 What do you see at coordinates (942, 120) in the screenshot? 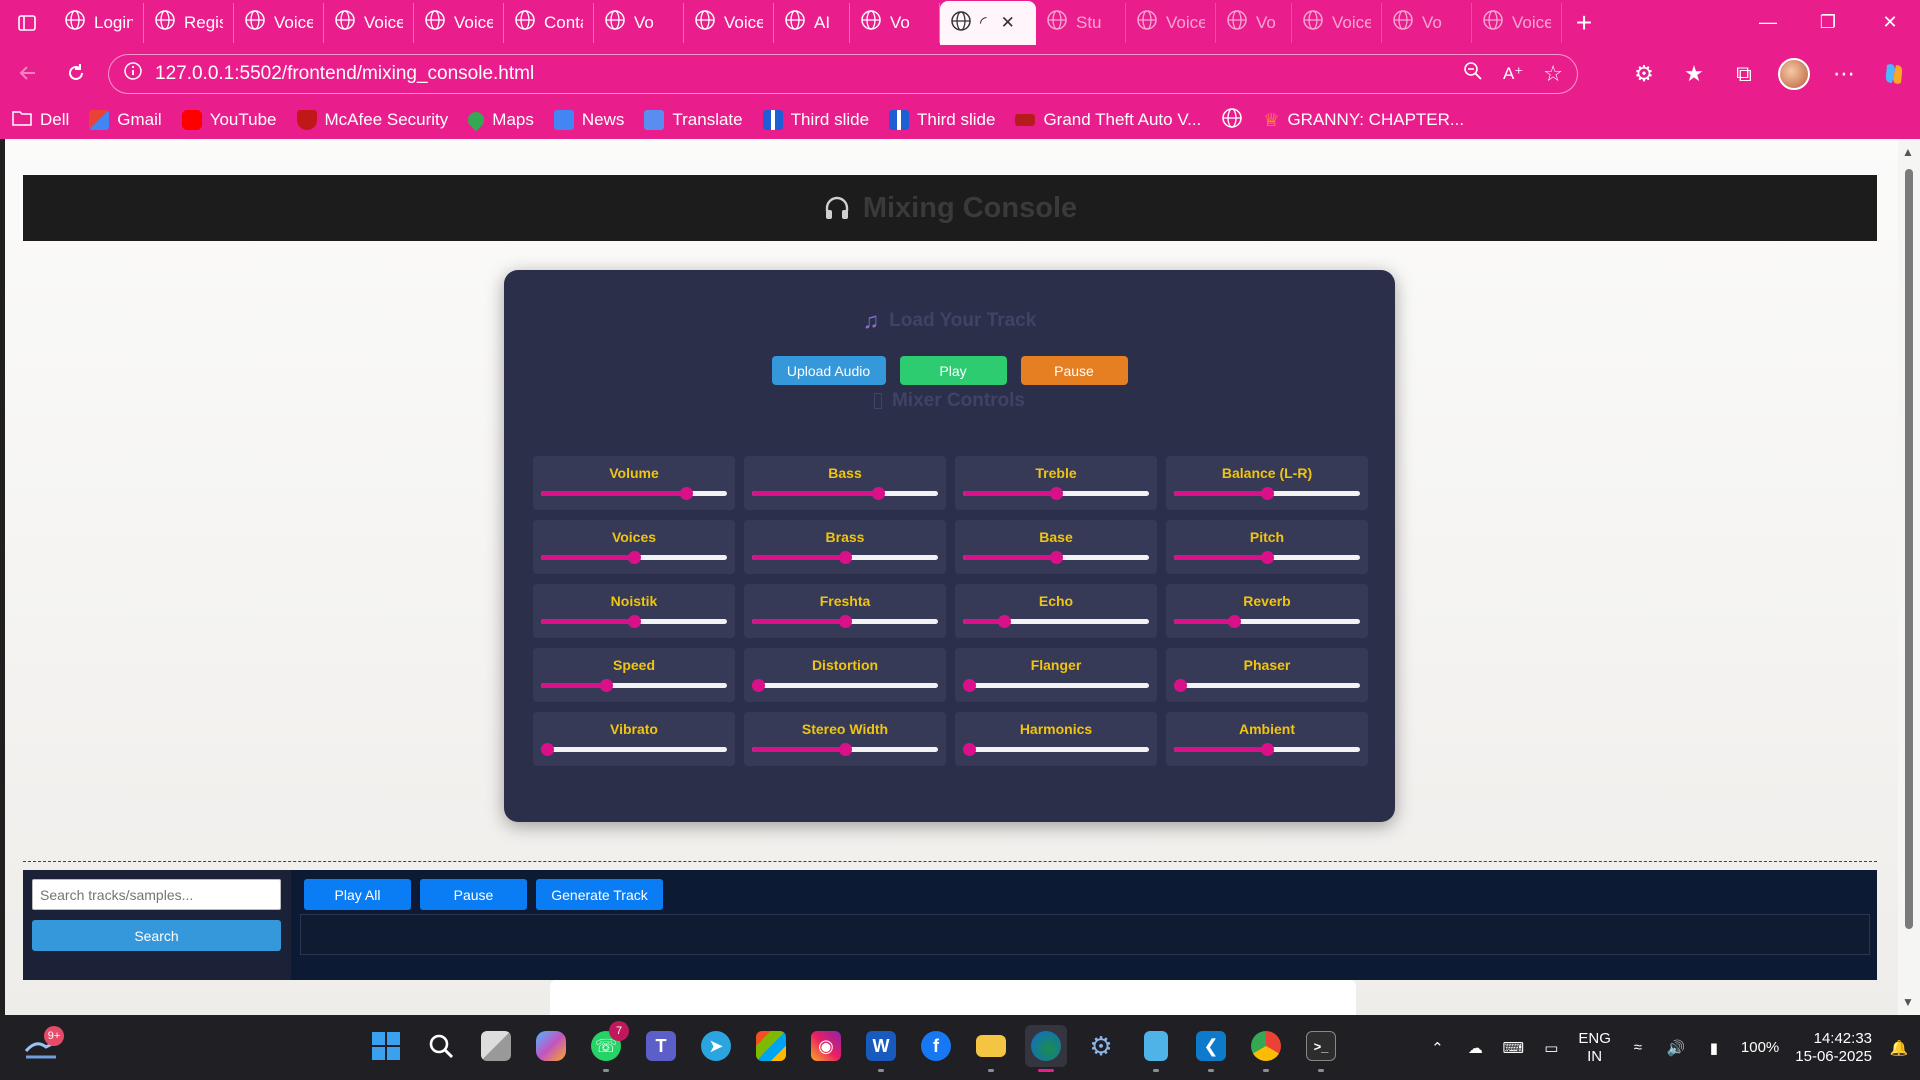
I see `bookmark-third-slide-2: Third slide` at bounding box center [942, 120].